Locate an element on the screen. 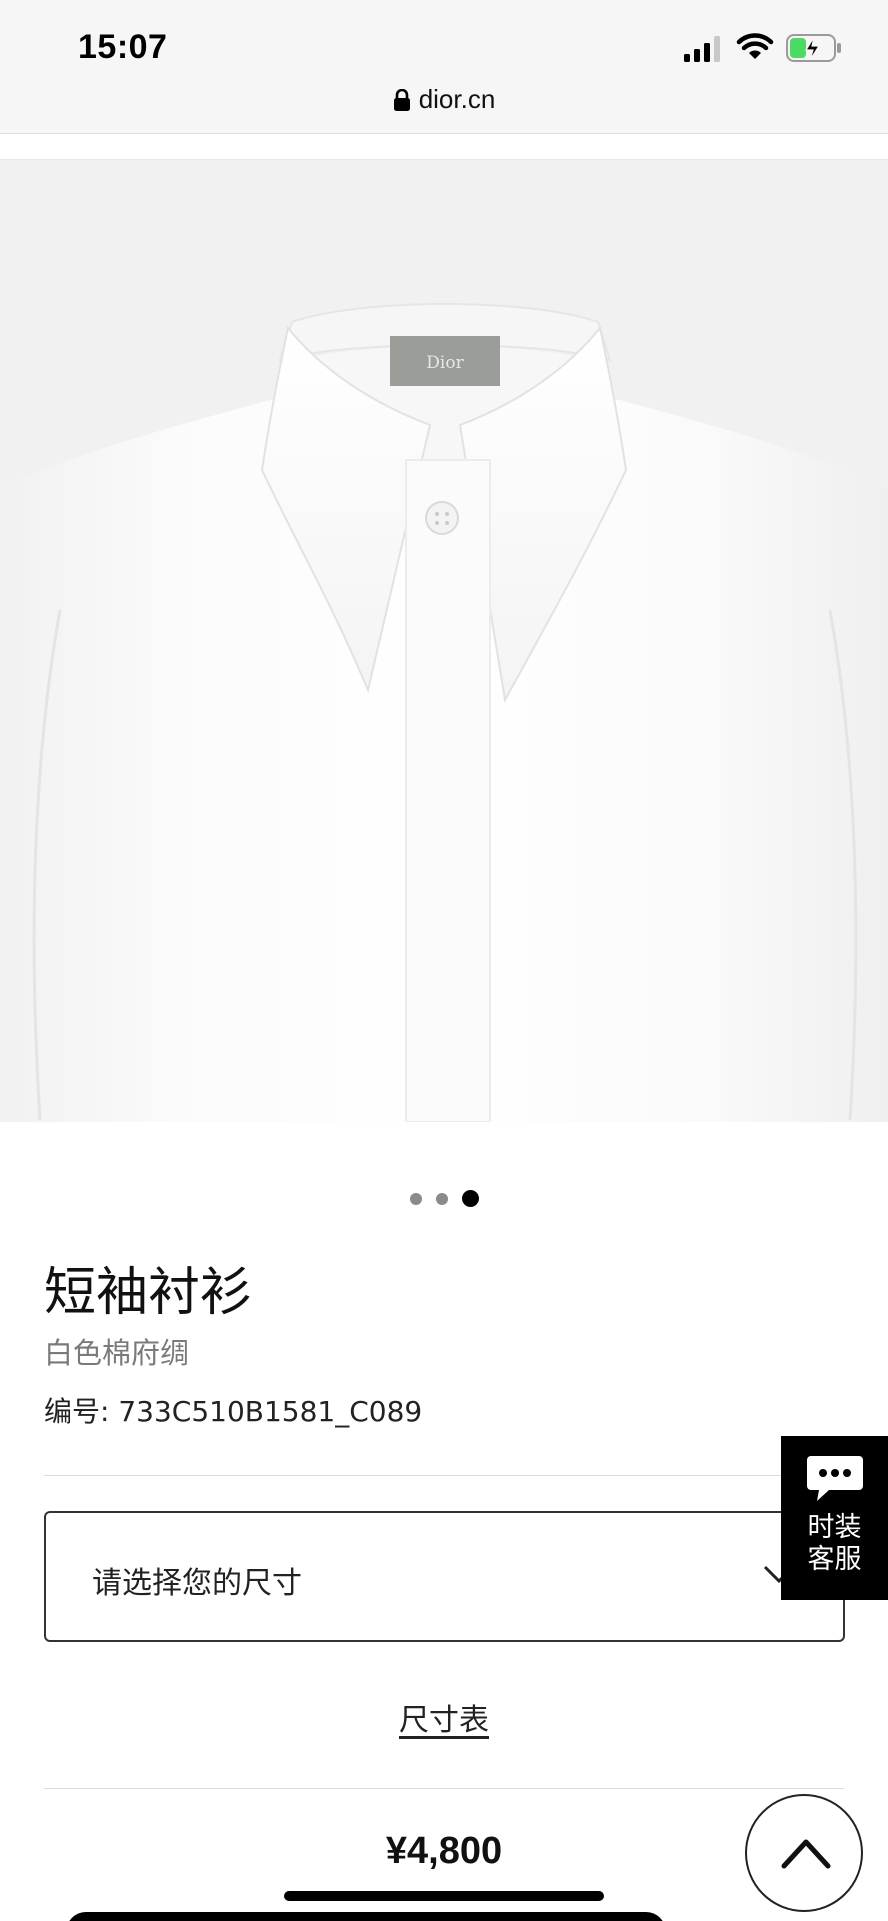 The height and width of the screenshot is (1921, 888). carousel-dot-active is located at coordinates (470, 1199).